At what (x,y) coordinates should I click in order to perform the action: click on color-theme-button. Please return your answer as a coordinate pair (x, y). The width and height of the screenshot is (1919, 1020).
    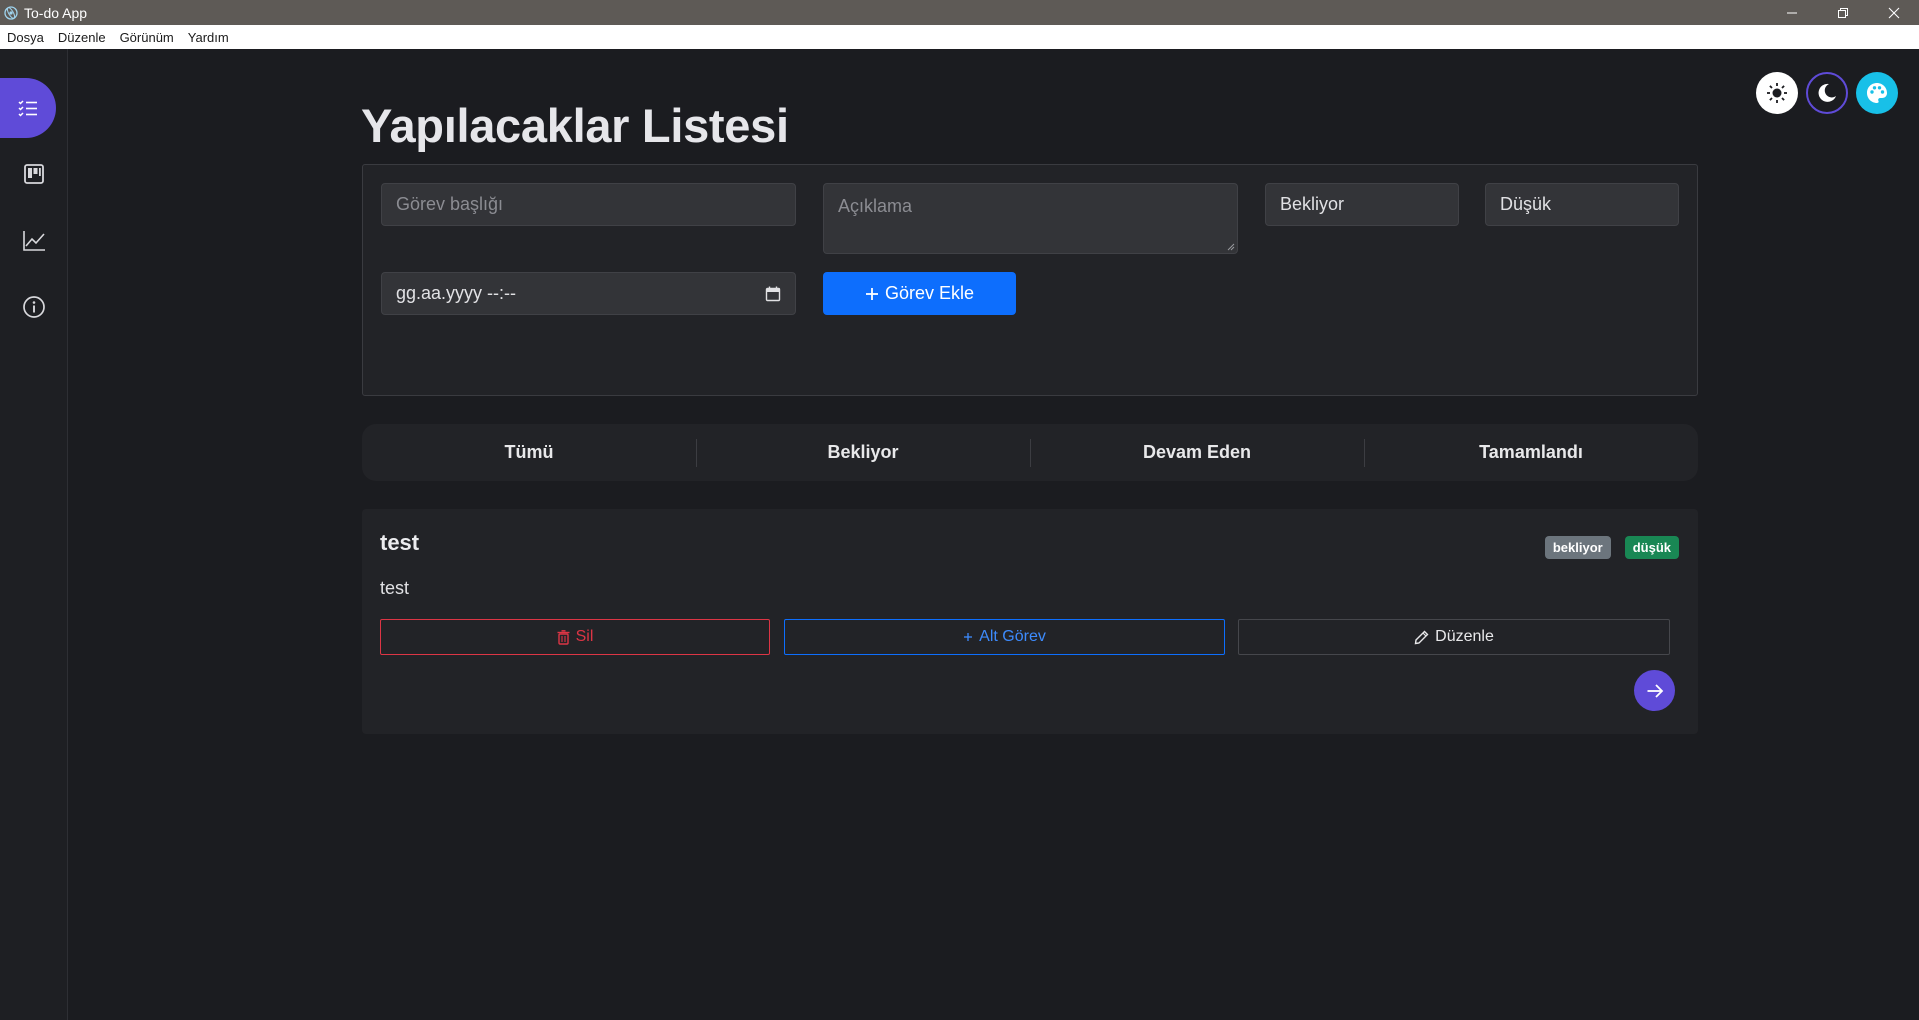
    Looking at the image, I should click on (1877, 93).